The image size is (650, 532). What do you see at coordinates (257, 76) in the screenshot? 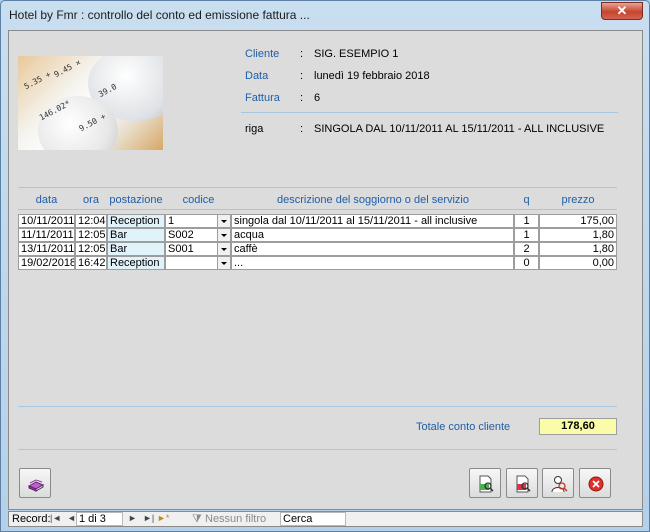
I see `data-label: Data` at bounding box center [257, 76].